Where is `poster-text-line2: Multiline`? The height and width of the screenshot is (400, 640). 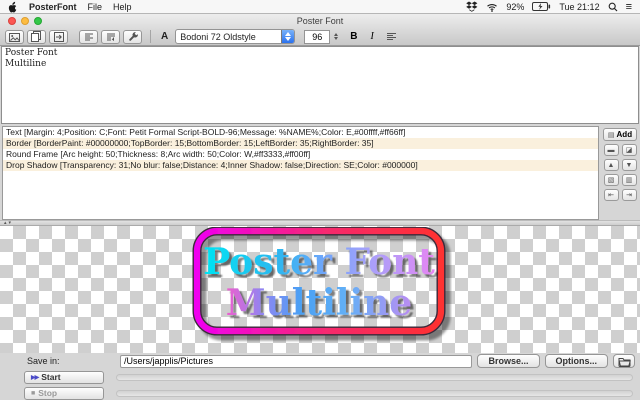
poster-text-line2: Multiline is located at coordinates (319, 303).